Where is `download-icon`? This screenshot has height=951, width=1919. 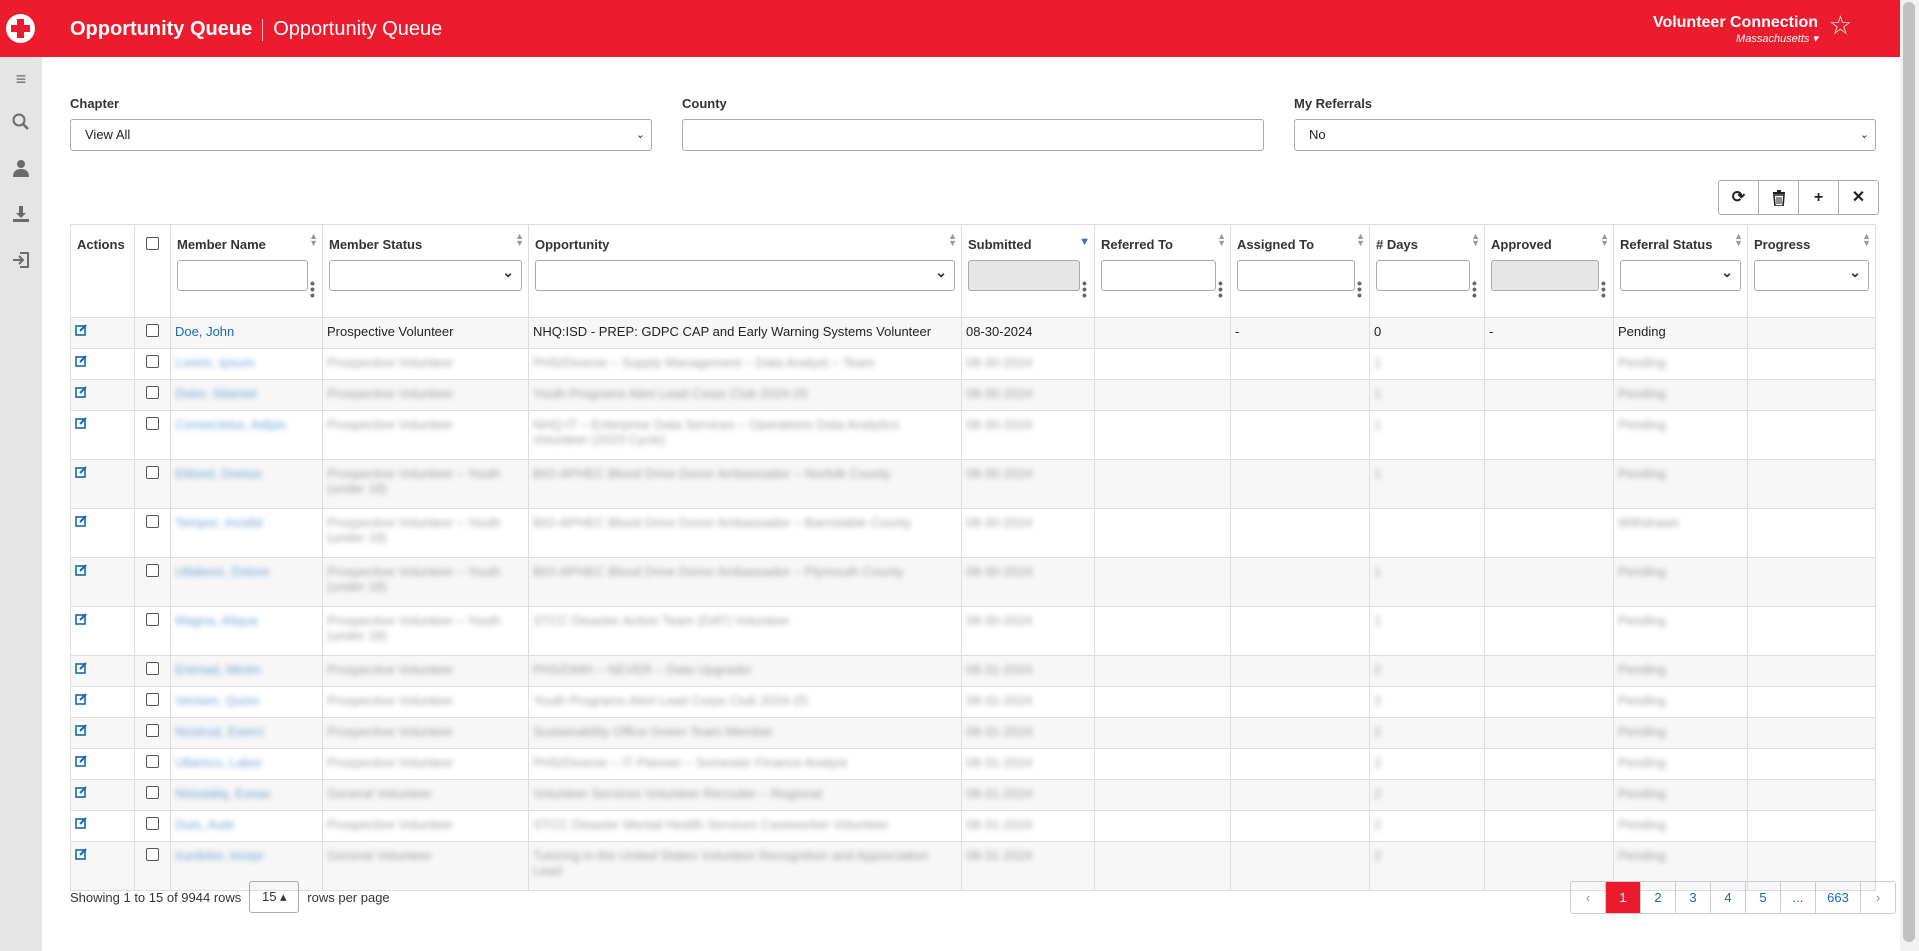 download-icon is located at coordinates (21, 217).